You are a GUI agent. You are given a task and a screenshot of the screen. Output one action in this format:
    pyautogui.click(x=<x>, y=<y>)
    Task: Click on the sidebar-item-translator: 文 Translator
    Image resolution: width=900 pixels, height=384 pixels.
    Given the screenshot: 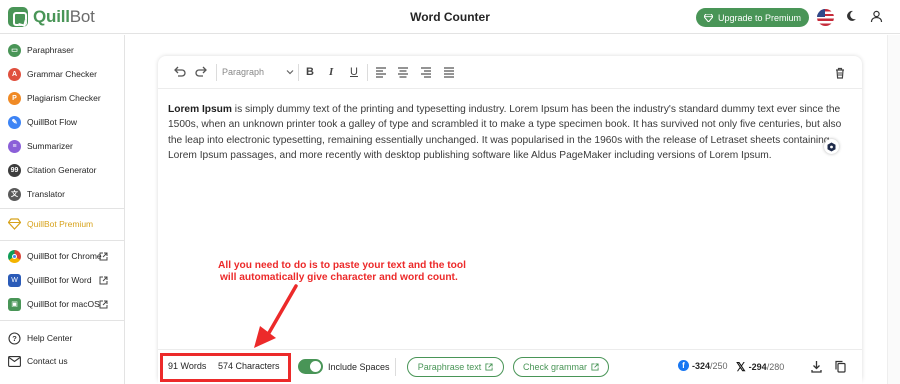 What is the action you would take?
    pyautogui.click(x=36, y=194)
    